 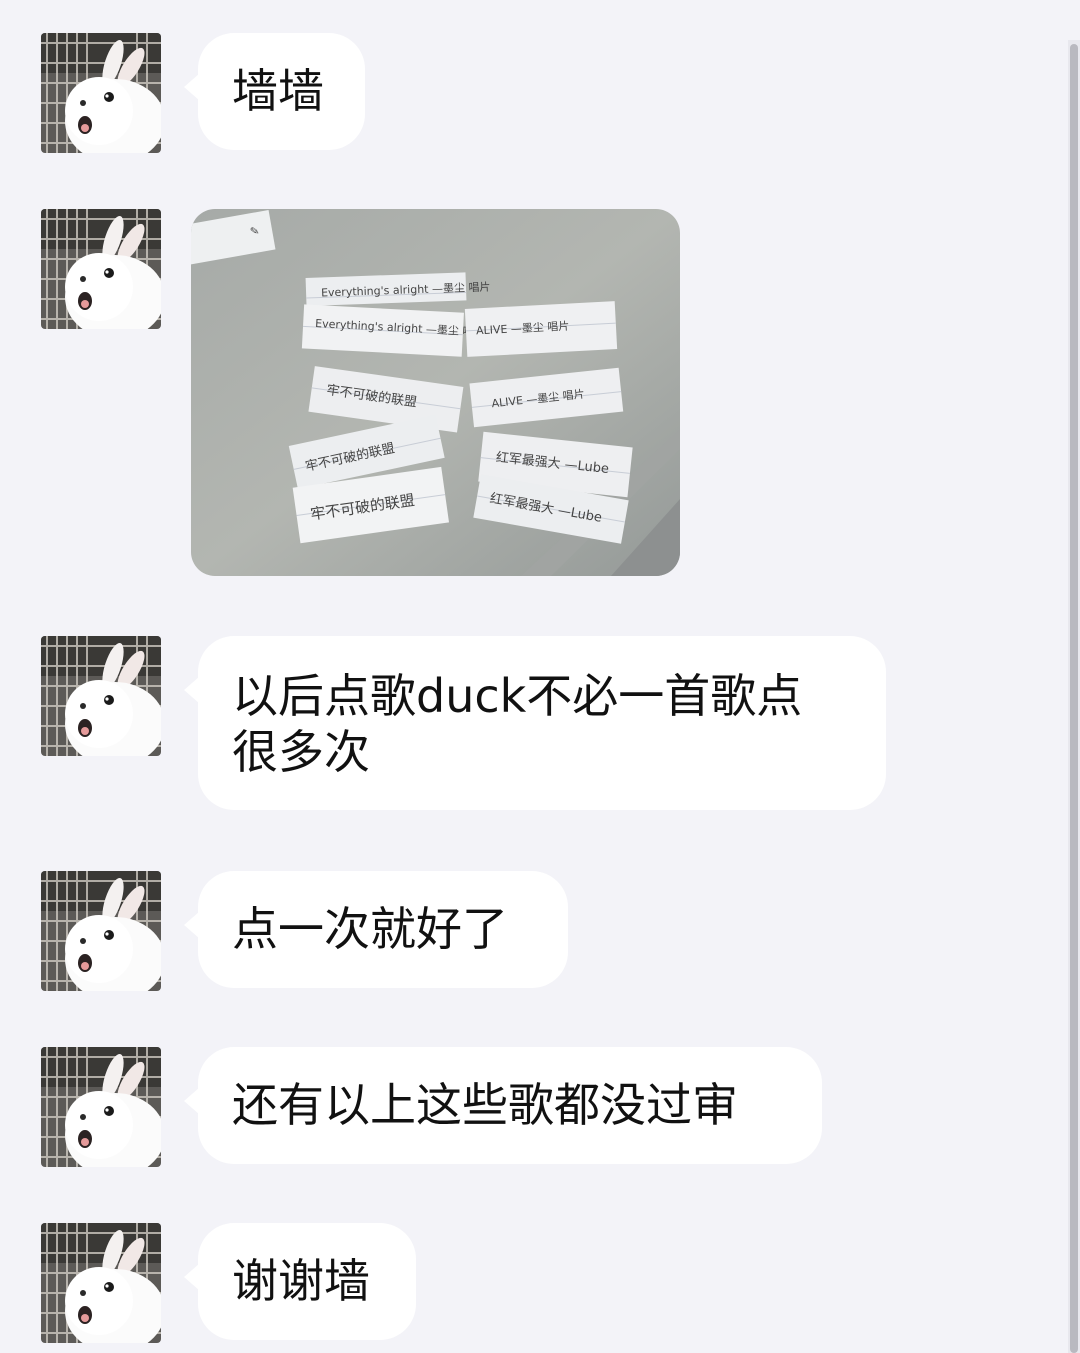 I want to click on message-text: 谢谢墙, so click(x=301, y=1281).